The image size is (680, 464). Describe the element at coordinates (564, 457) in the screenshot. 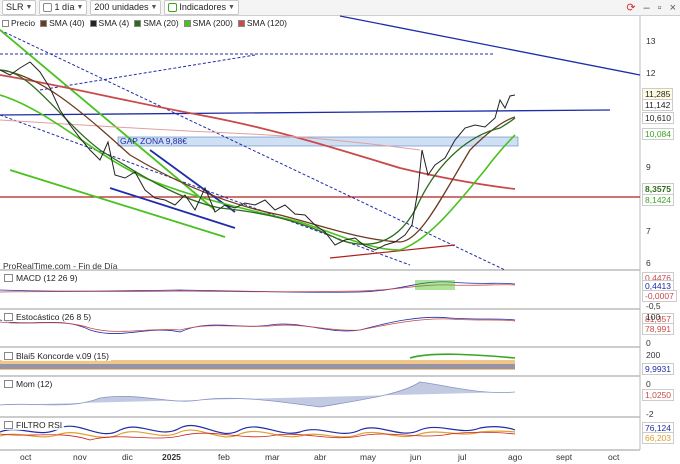

I see `time-tick: sept` at that location.